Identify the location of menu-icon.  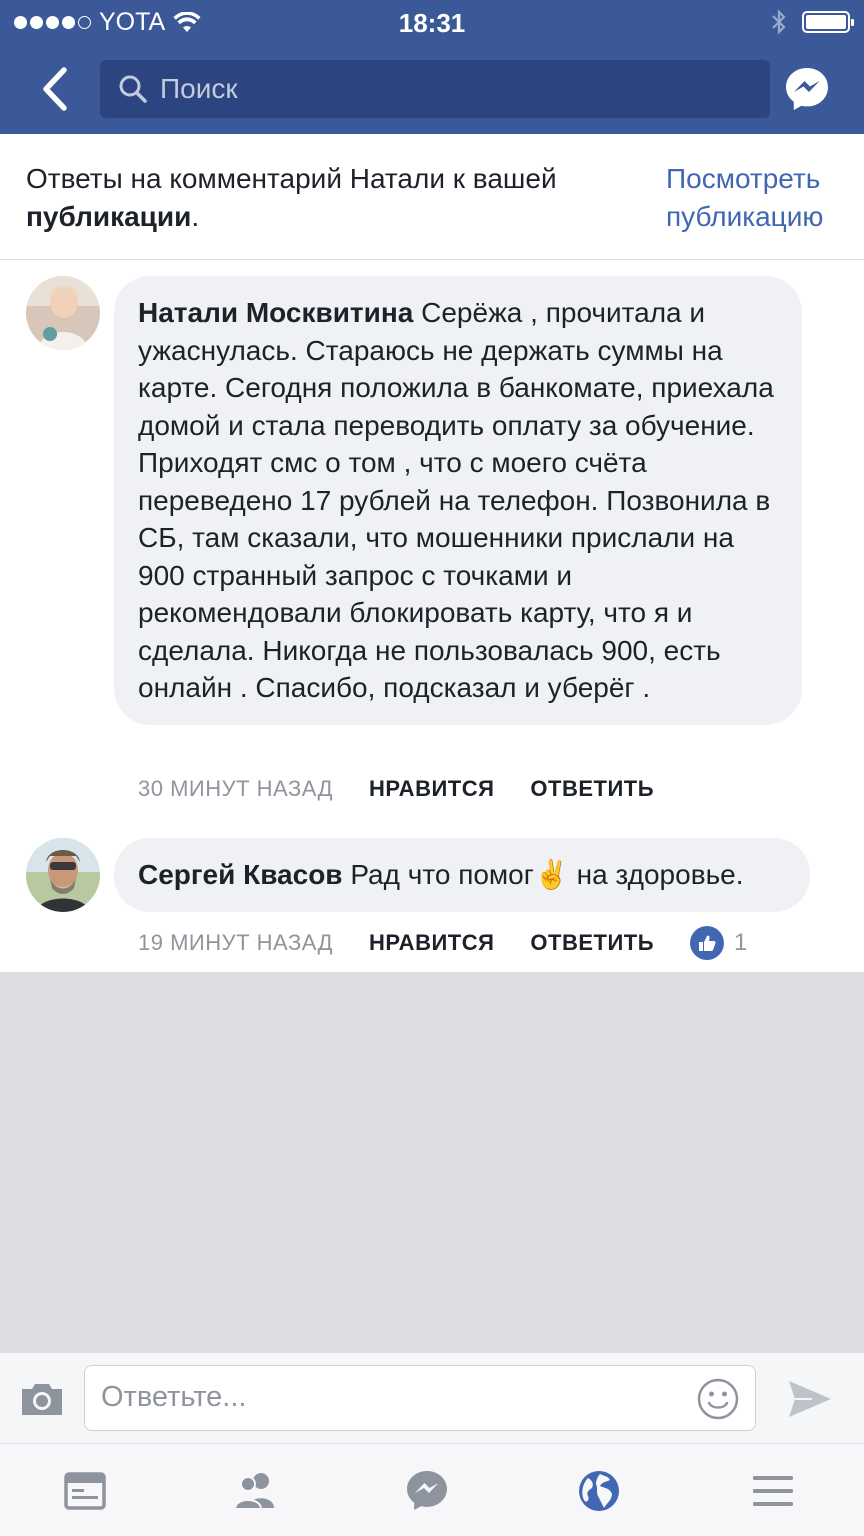
(773, 1491).